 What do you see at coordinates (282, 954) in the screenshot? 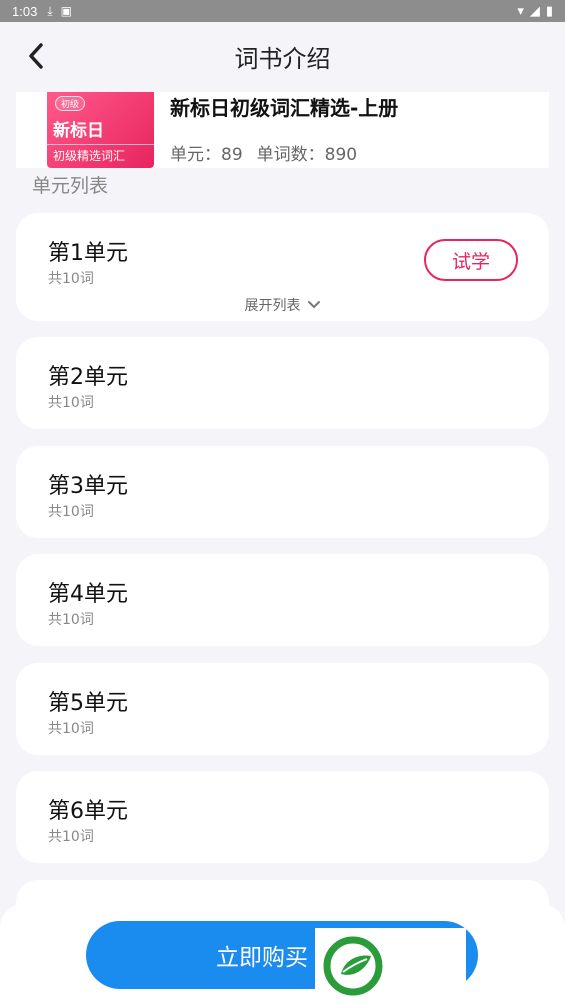
I see `bottom-bar: 立即购买` at bounding box center [282, 954].